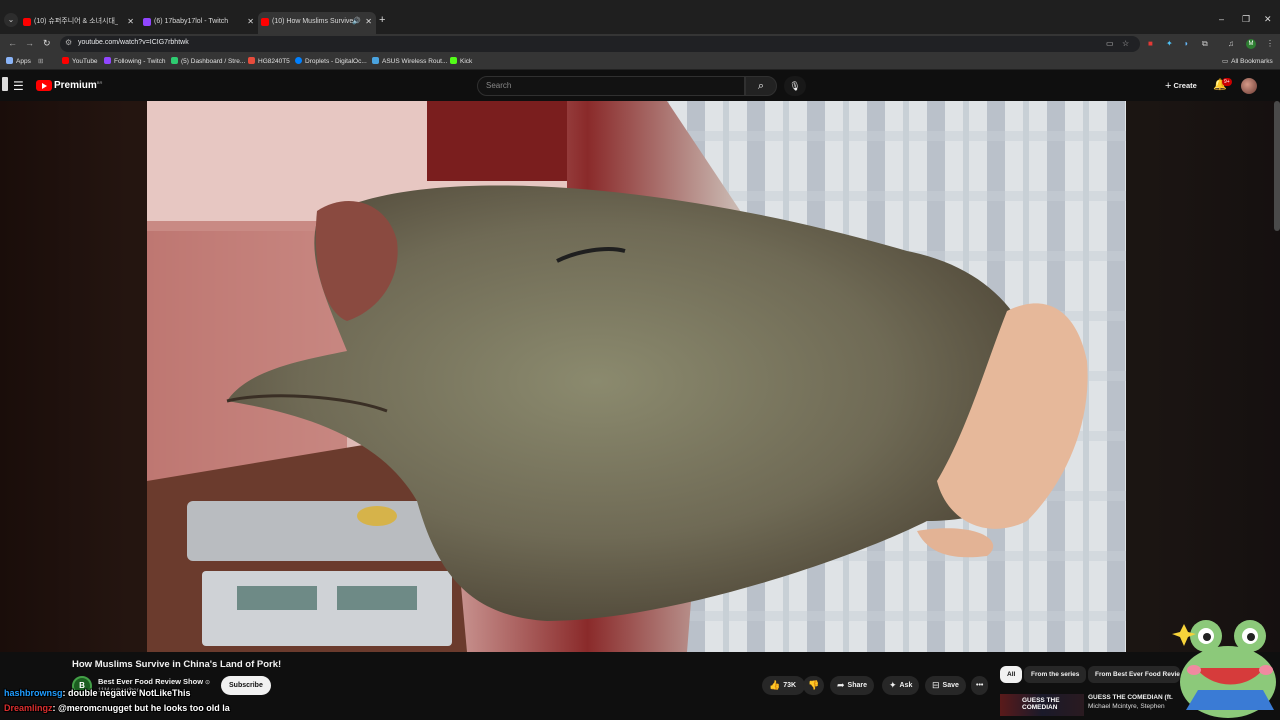 Image resolution: width=1280 pixels, height=720 pixels. Describe the element at coordinates (298, 60) in the screenshot. I see `digitalocean-icon` at that location.